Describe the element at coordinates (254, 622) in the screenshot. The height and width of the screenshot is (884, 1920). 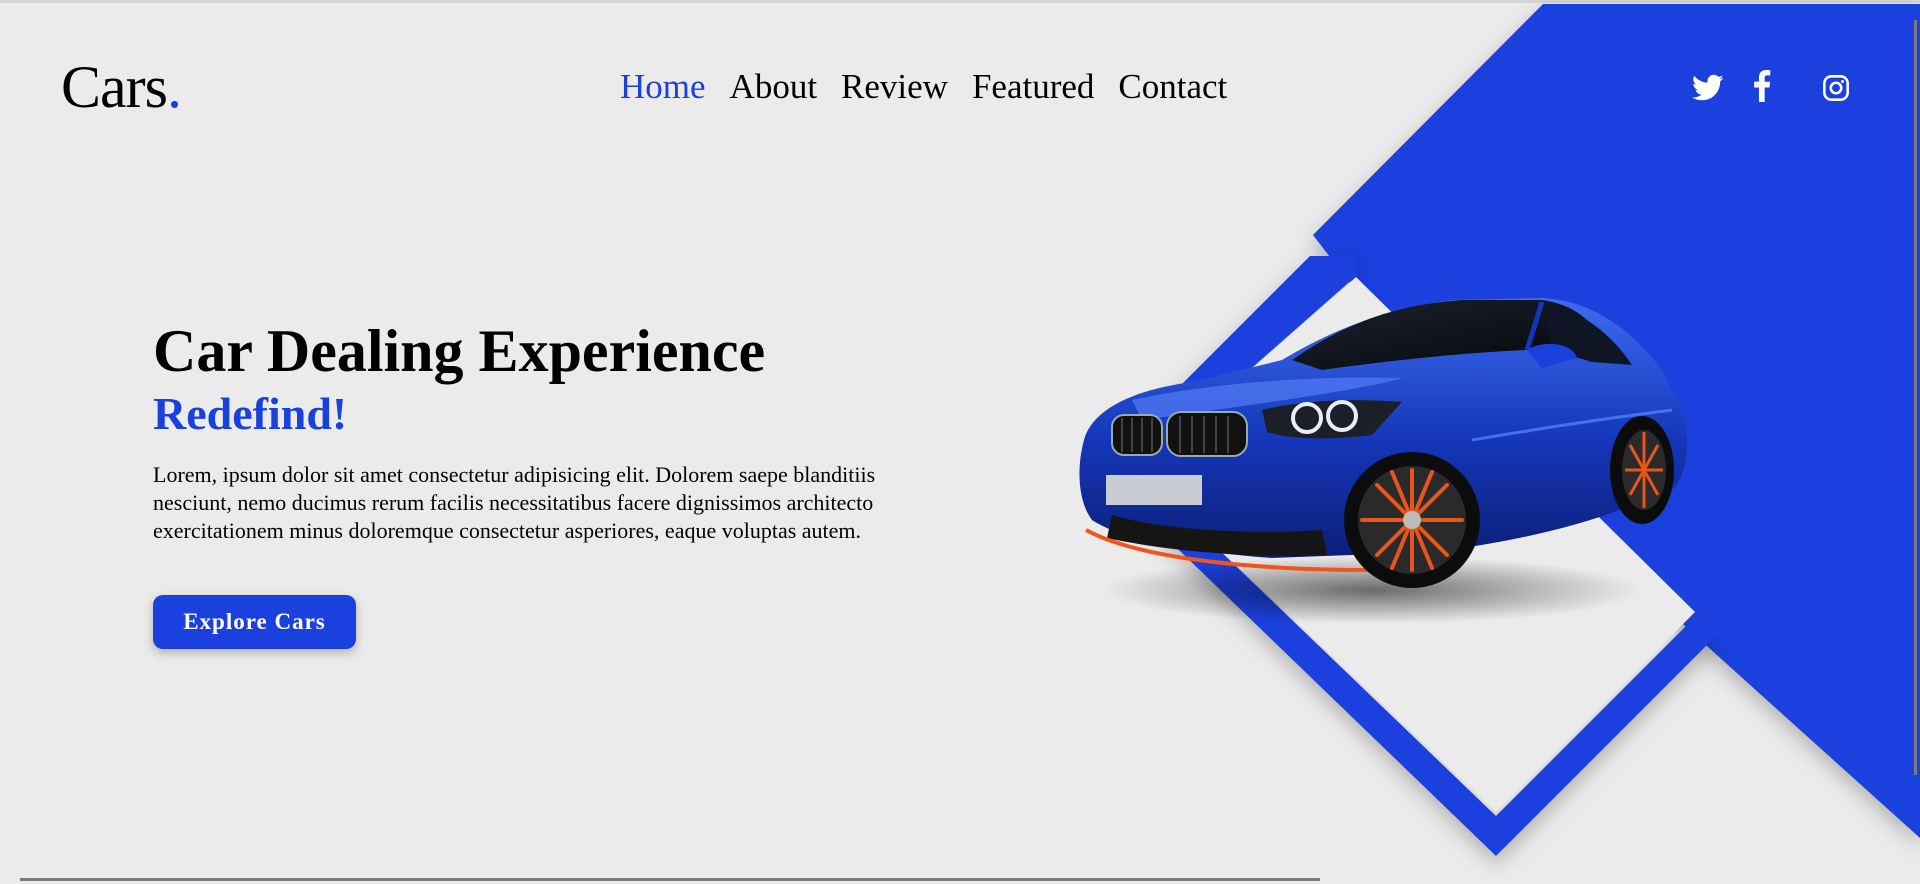
I see `explore-cars-button: Explore Cars` at that location.